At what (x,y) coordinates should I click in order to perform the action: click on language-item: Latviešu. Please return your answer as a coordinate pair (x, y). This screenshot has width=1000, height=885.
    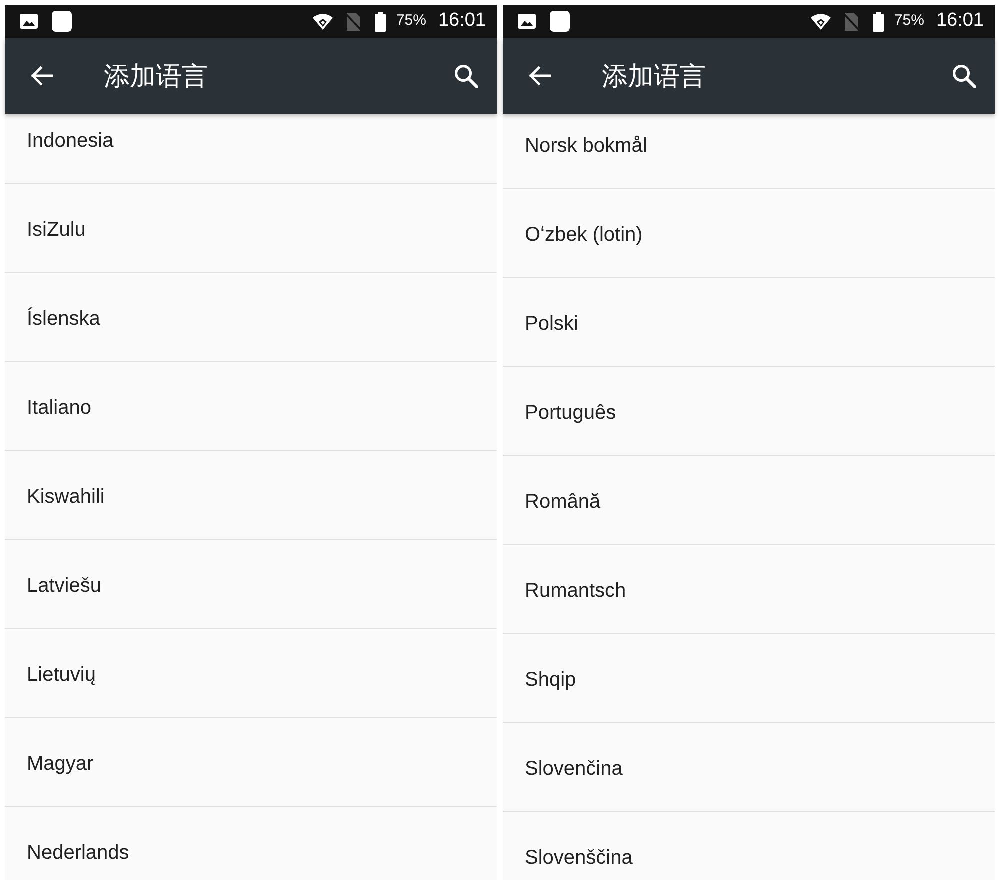
    Looking at the image, I should click on (251, 584).